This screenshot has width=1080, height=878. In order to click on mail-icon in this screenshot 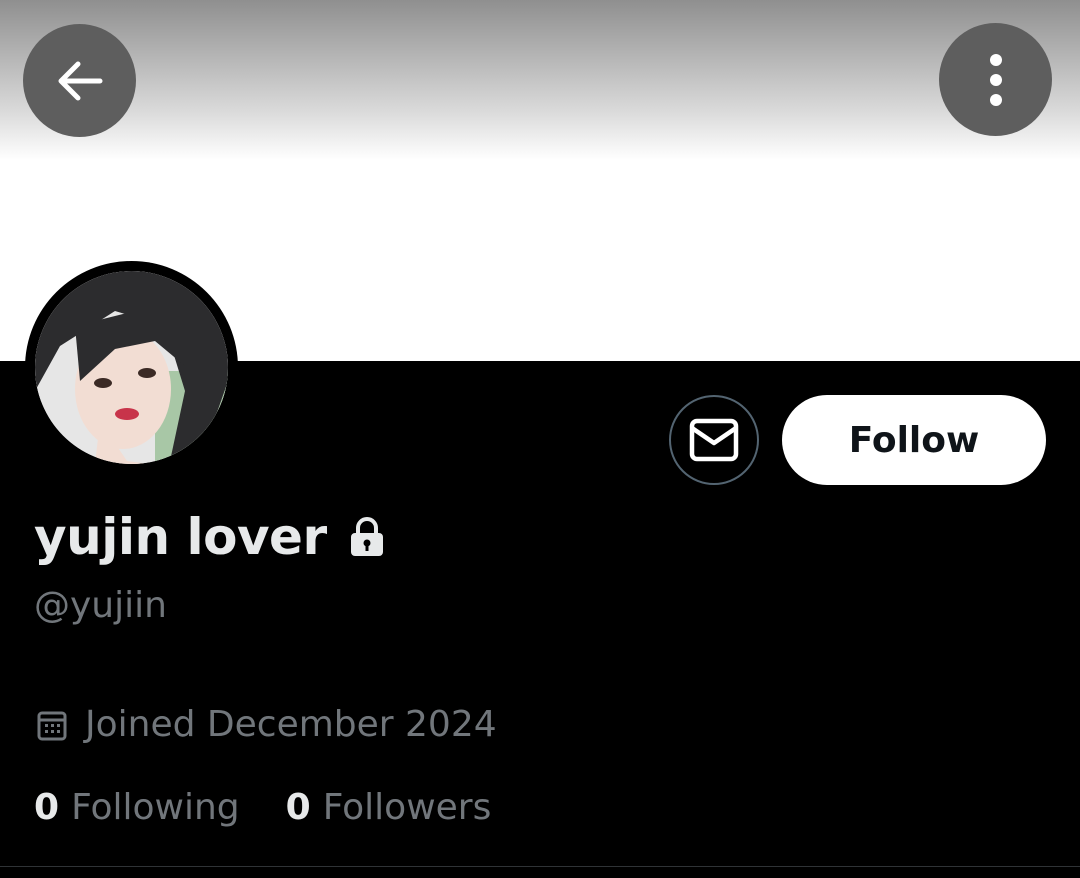, I will do `click(714, 440)`.